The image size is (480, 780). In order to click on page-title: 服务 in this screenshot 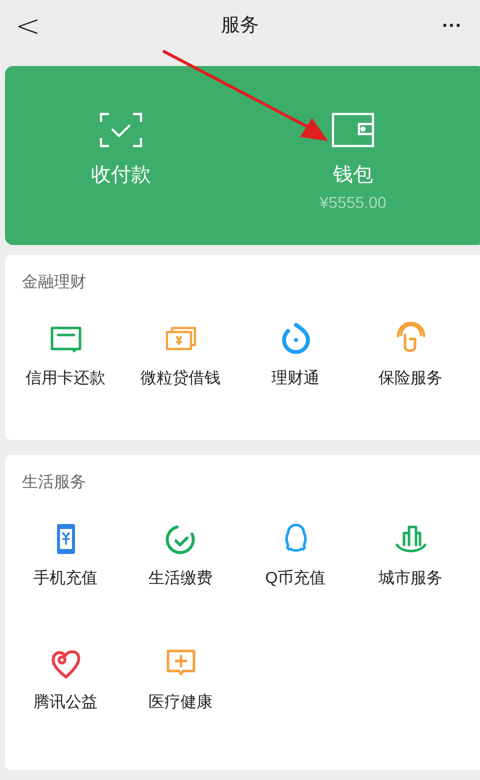, I will do `click(240, 26)`.